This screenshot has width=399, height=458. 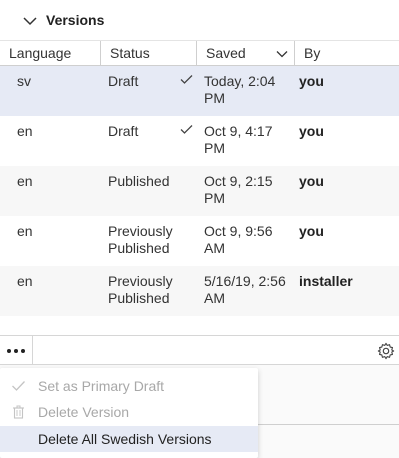 What do you see at coordinates (30, 21) in the screenshot?
I see `chevron-down-icon` at bounding box center [30, 21].